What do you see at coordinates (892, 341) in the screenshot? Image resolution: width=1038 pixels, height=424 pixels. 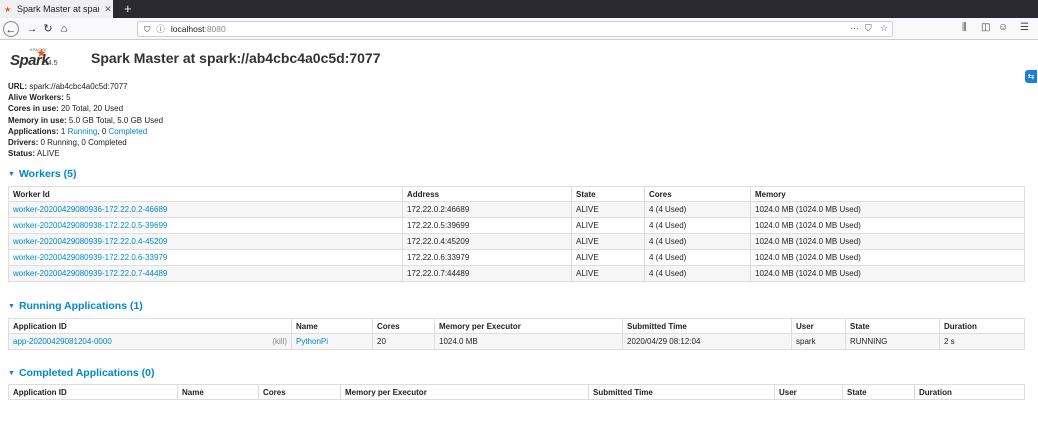 I see `app-state: RUNNING` at bounding box center [892, 341].